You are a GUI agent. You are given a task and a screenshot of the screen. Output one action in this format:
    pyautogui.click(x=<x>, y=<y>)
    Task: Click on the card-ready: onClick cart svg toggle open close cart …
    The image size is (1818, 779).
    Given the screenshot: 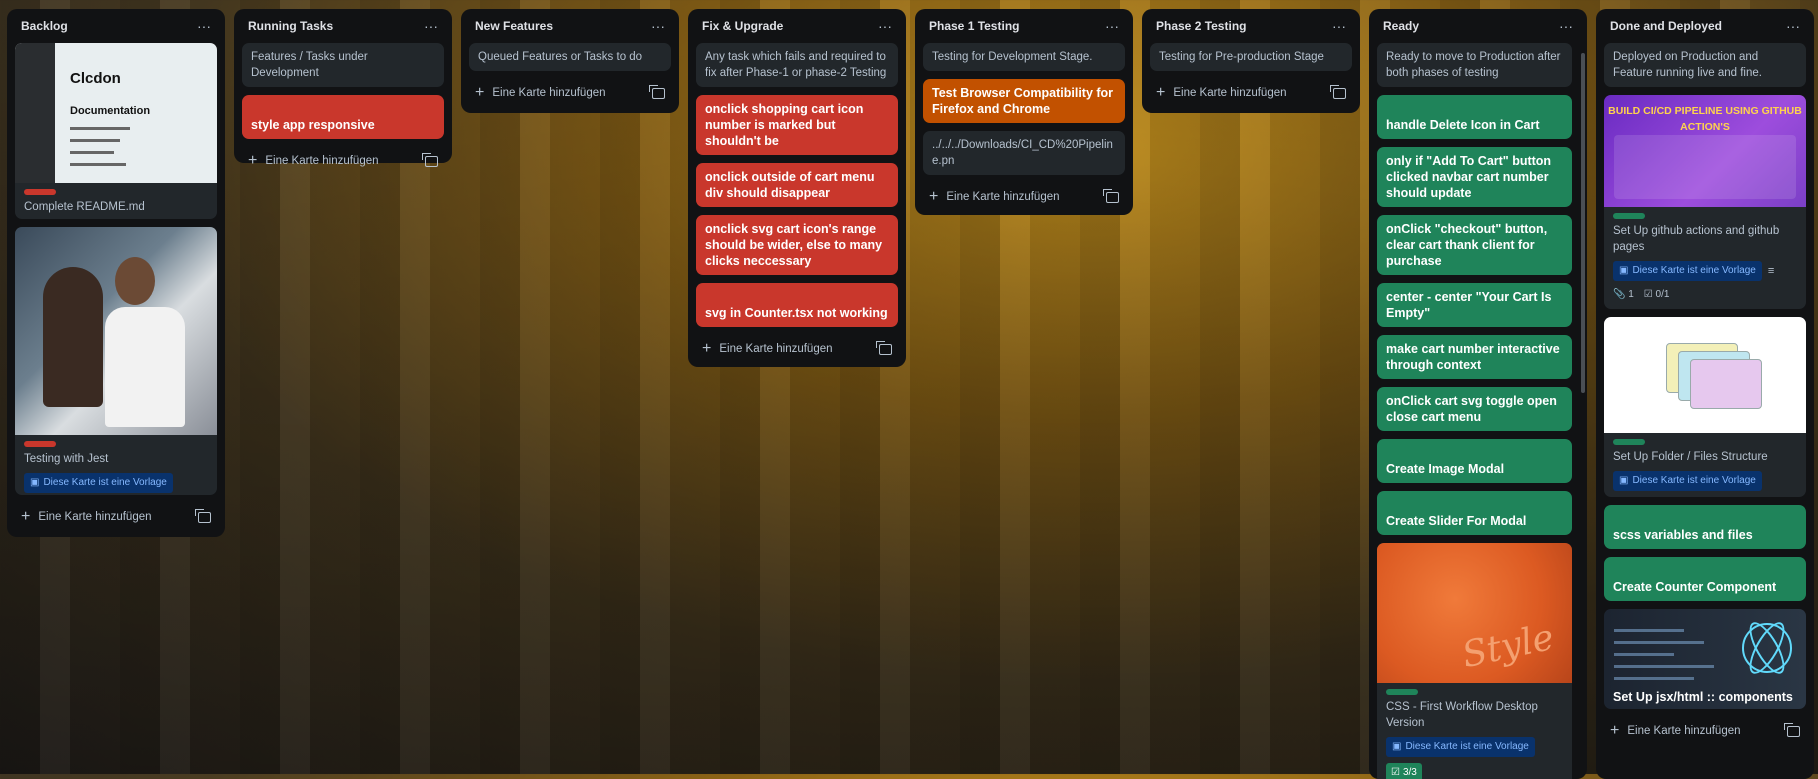 What is the action you would take?
    pyautogui.click(x=1474, y=409)
    